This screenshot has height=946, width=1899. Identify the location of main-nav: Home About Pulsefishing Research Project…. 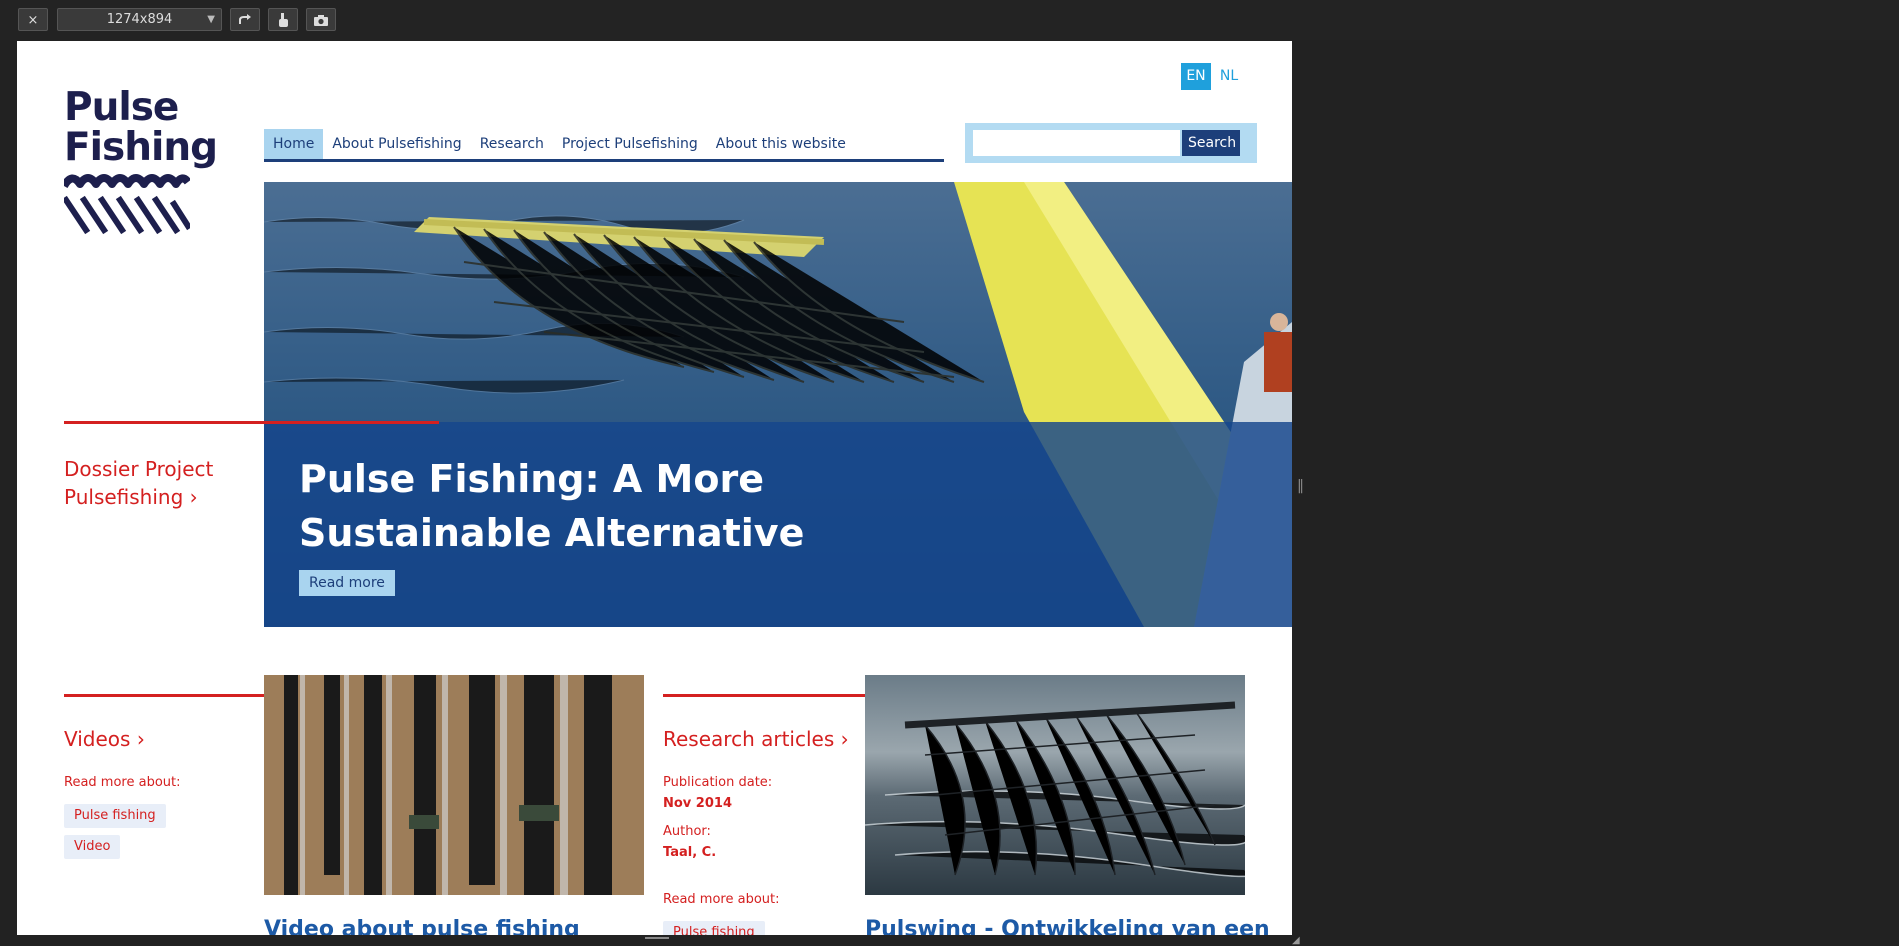
(604, 145).